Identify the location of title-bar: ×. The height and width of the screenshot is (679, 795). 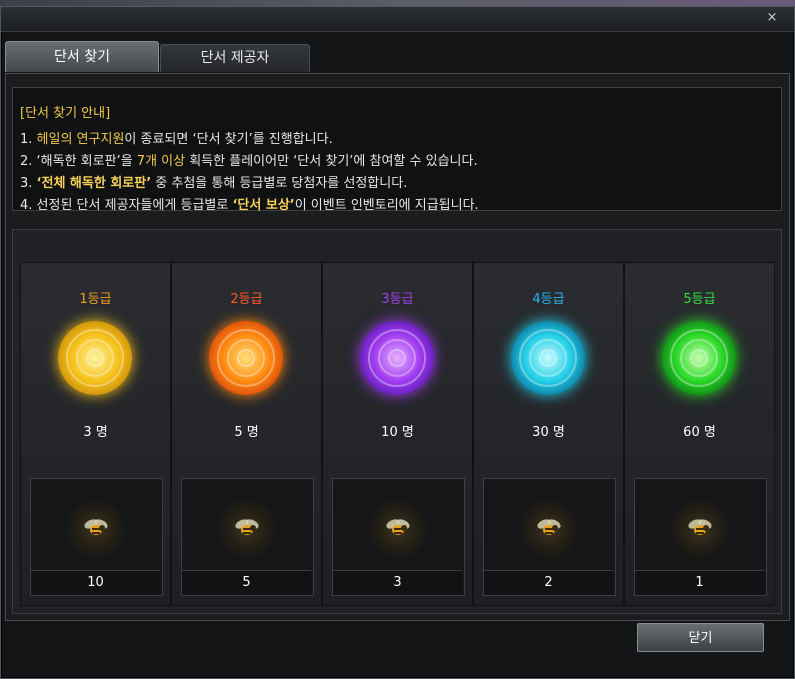
(397, 19).